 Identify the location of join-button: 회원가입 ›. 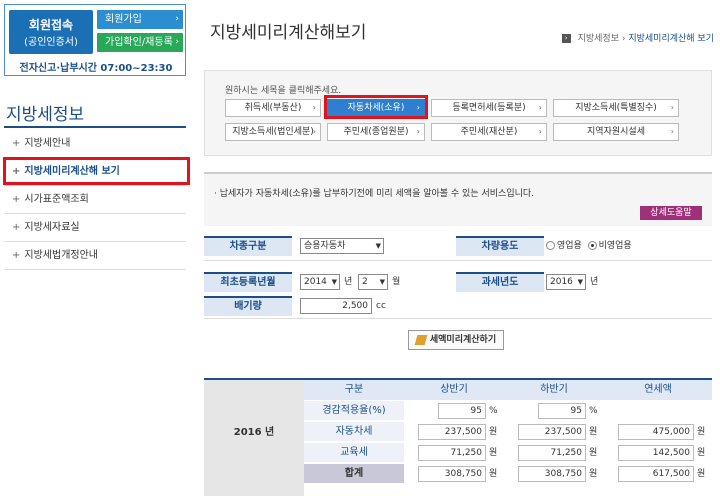
(140, 19).